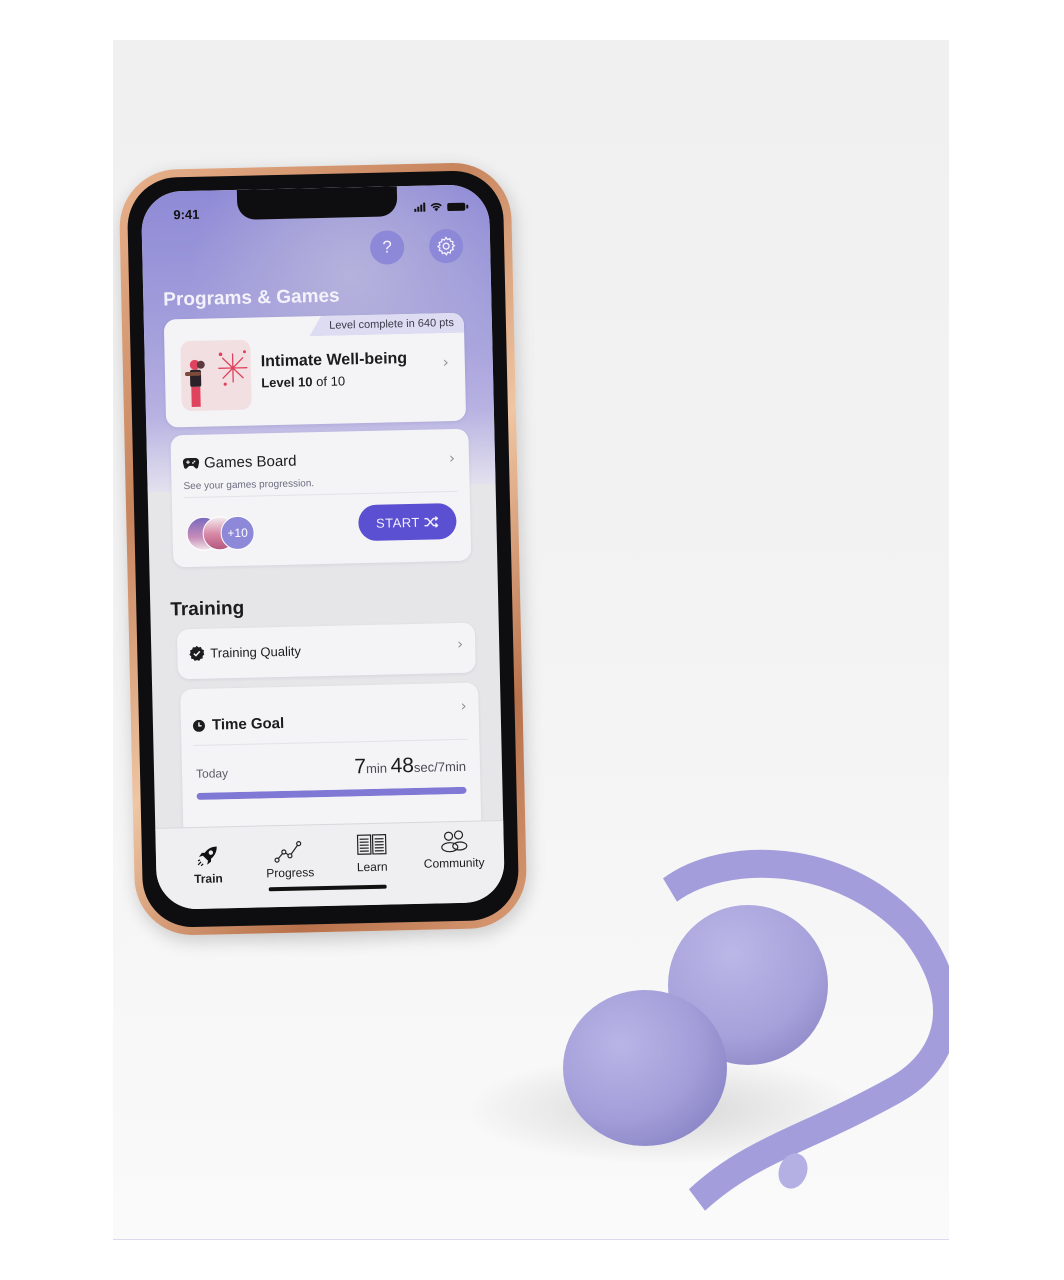 This screenshot has width=1064, height=1280. I want to click on program-level: Level 10 of 10, so click(303, 381).